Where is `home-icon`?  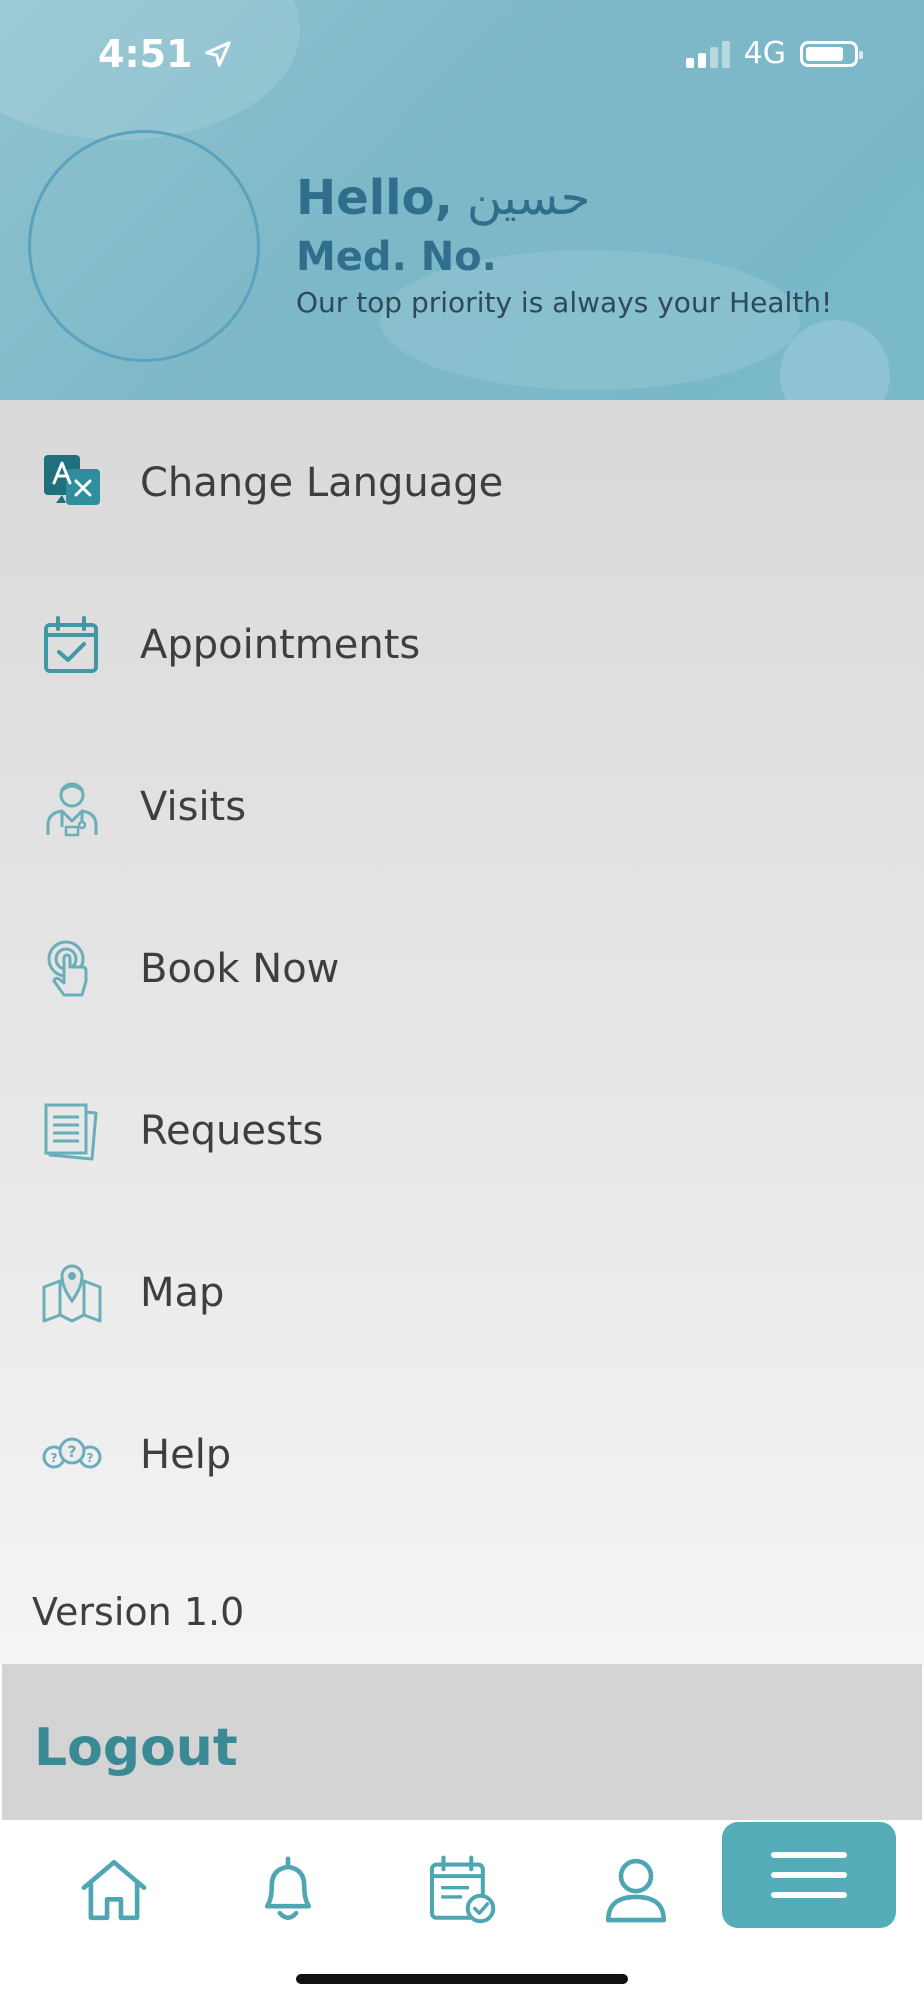 home-icon is located at coordinates (114, 1890).